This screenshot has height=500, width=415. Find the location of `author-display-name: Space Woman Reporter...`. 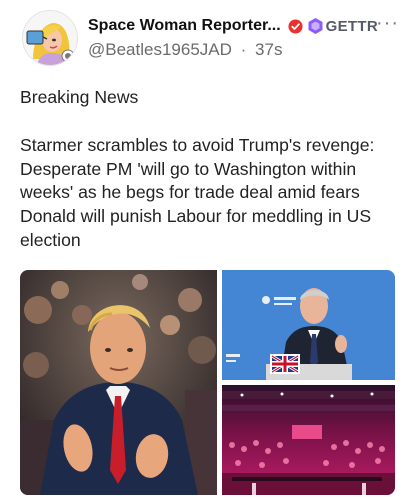

author-display-name: Space Woman Reporter... is located at coordinates (184, 26).